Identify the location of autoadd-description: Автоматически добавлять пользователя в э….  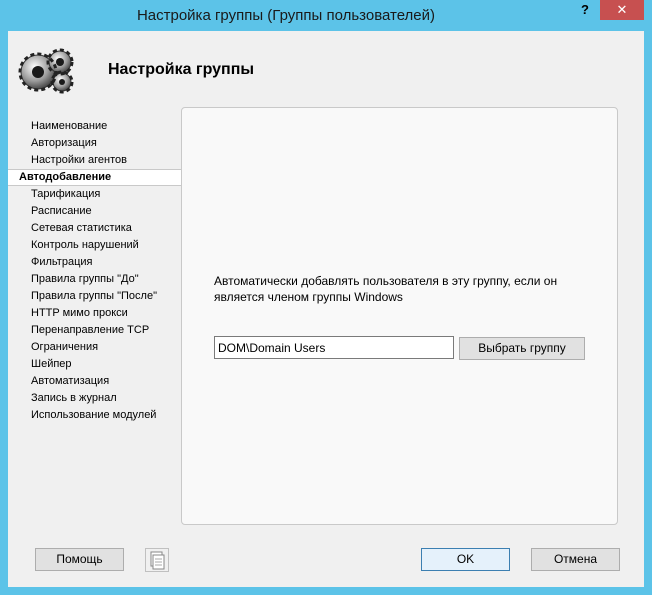
(386, 289).